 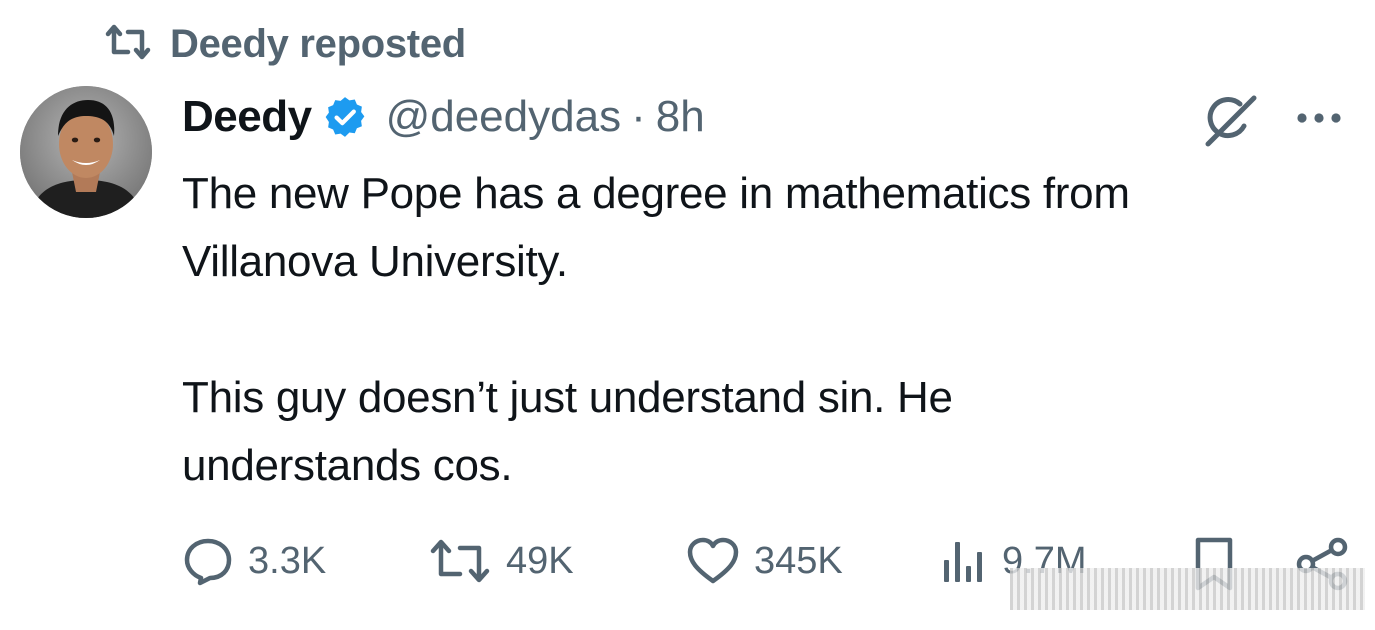 I want to click on reply-icon, so click(x=208, y=561).